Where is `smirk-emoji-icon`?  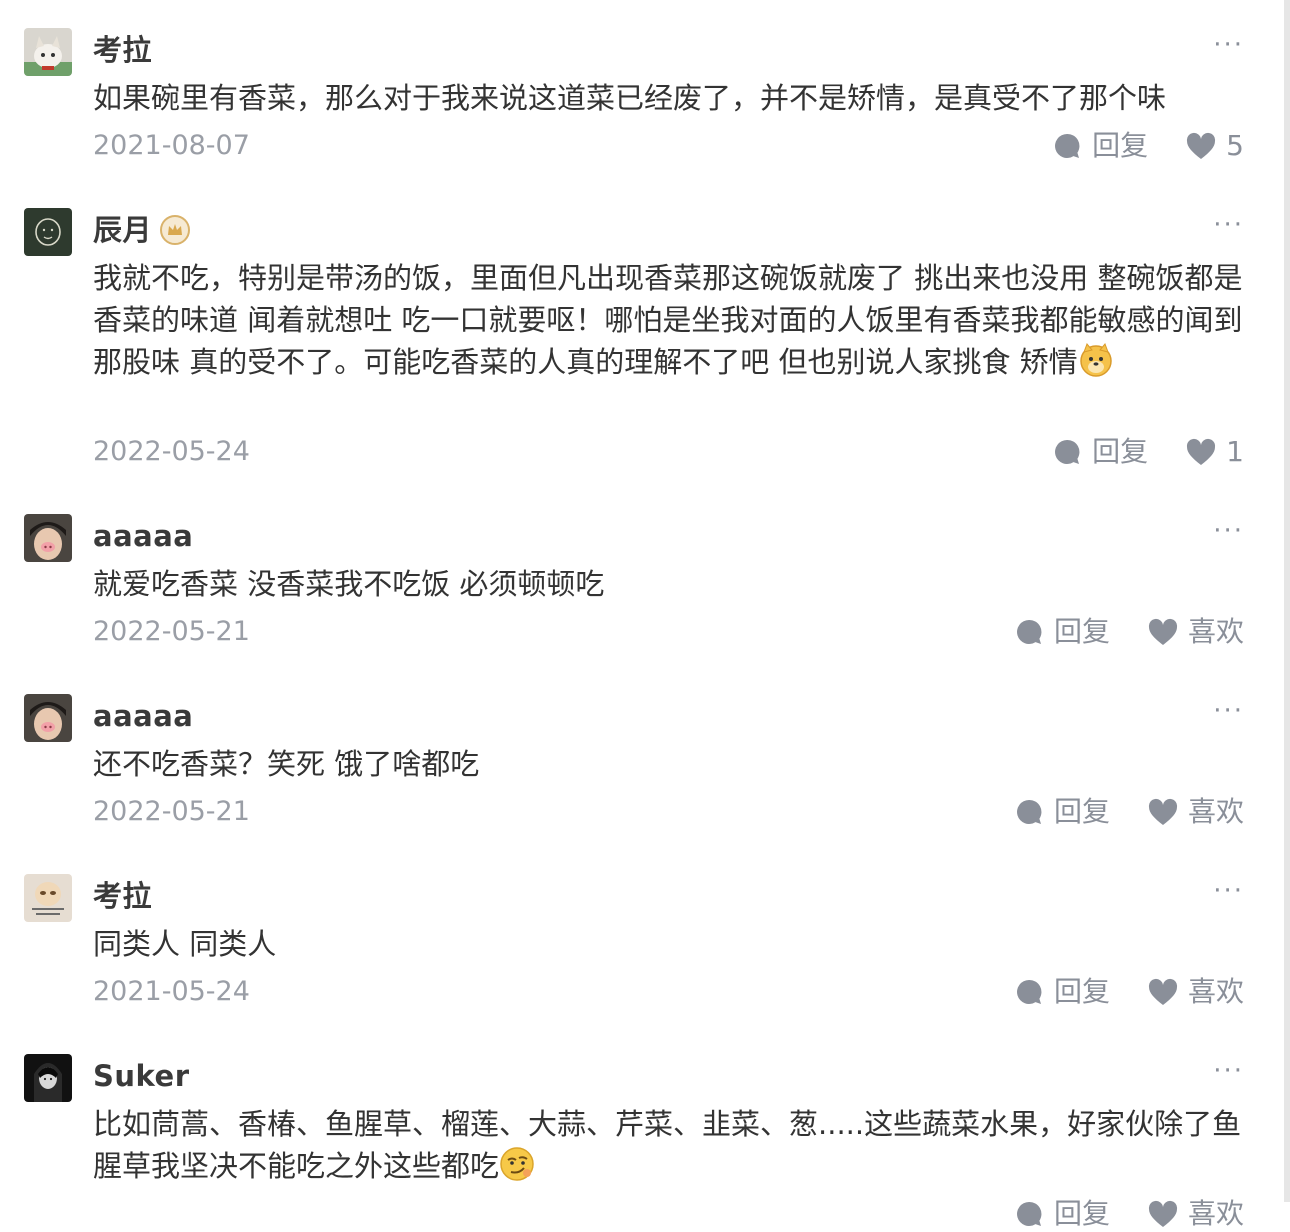
smirk-emoji-icon is located at coordinates (517, 1164).